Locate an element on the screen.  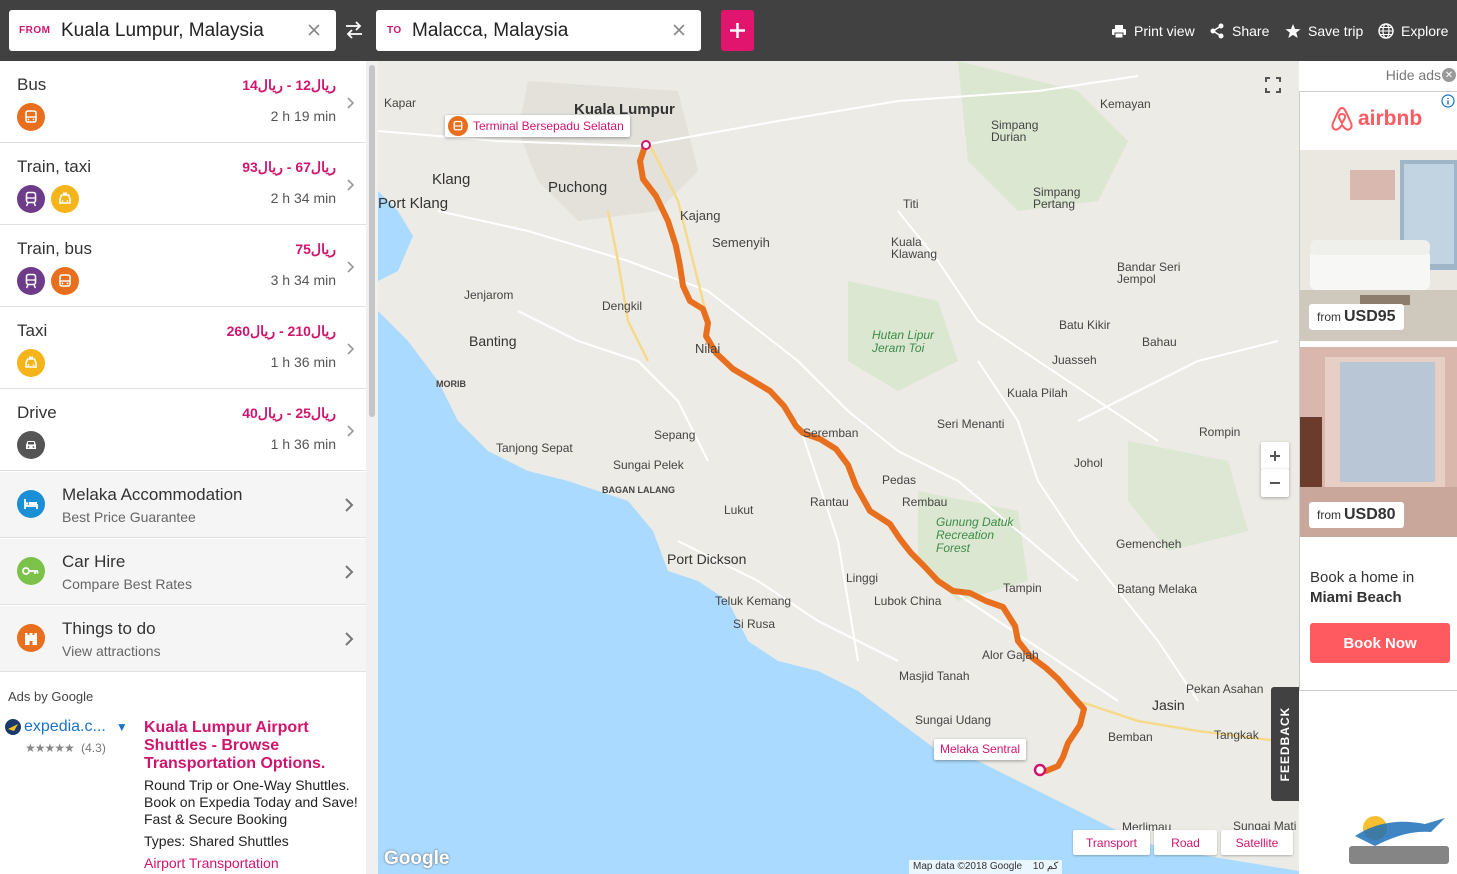
to-input: Malacca, Malaysia is located at coordinates (490, 31).